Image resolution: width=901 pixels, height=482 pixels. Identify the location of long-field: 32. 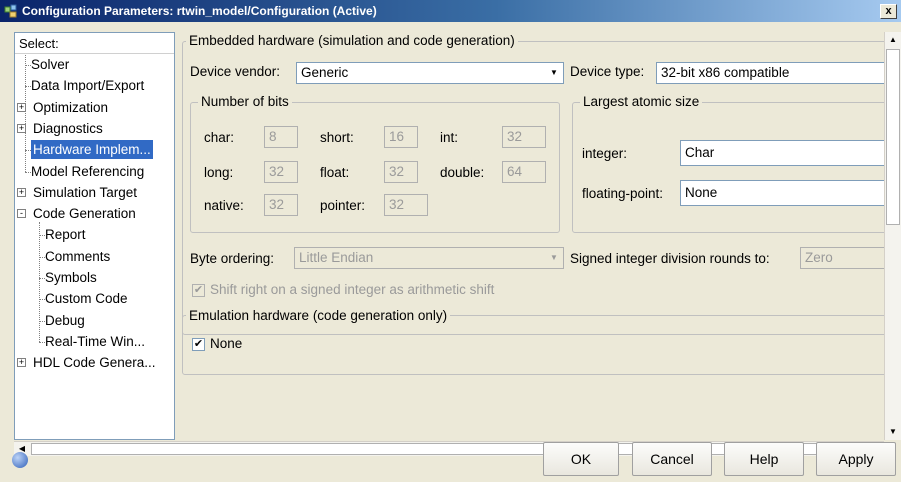
(281, 172).